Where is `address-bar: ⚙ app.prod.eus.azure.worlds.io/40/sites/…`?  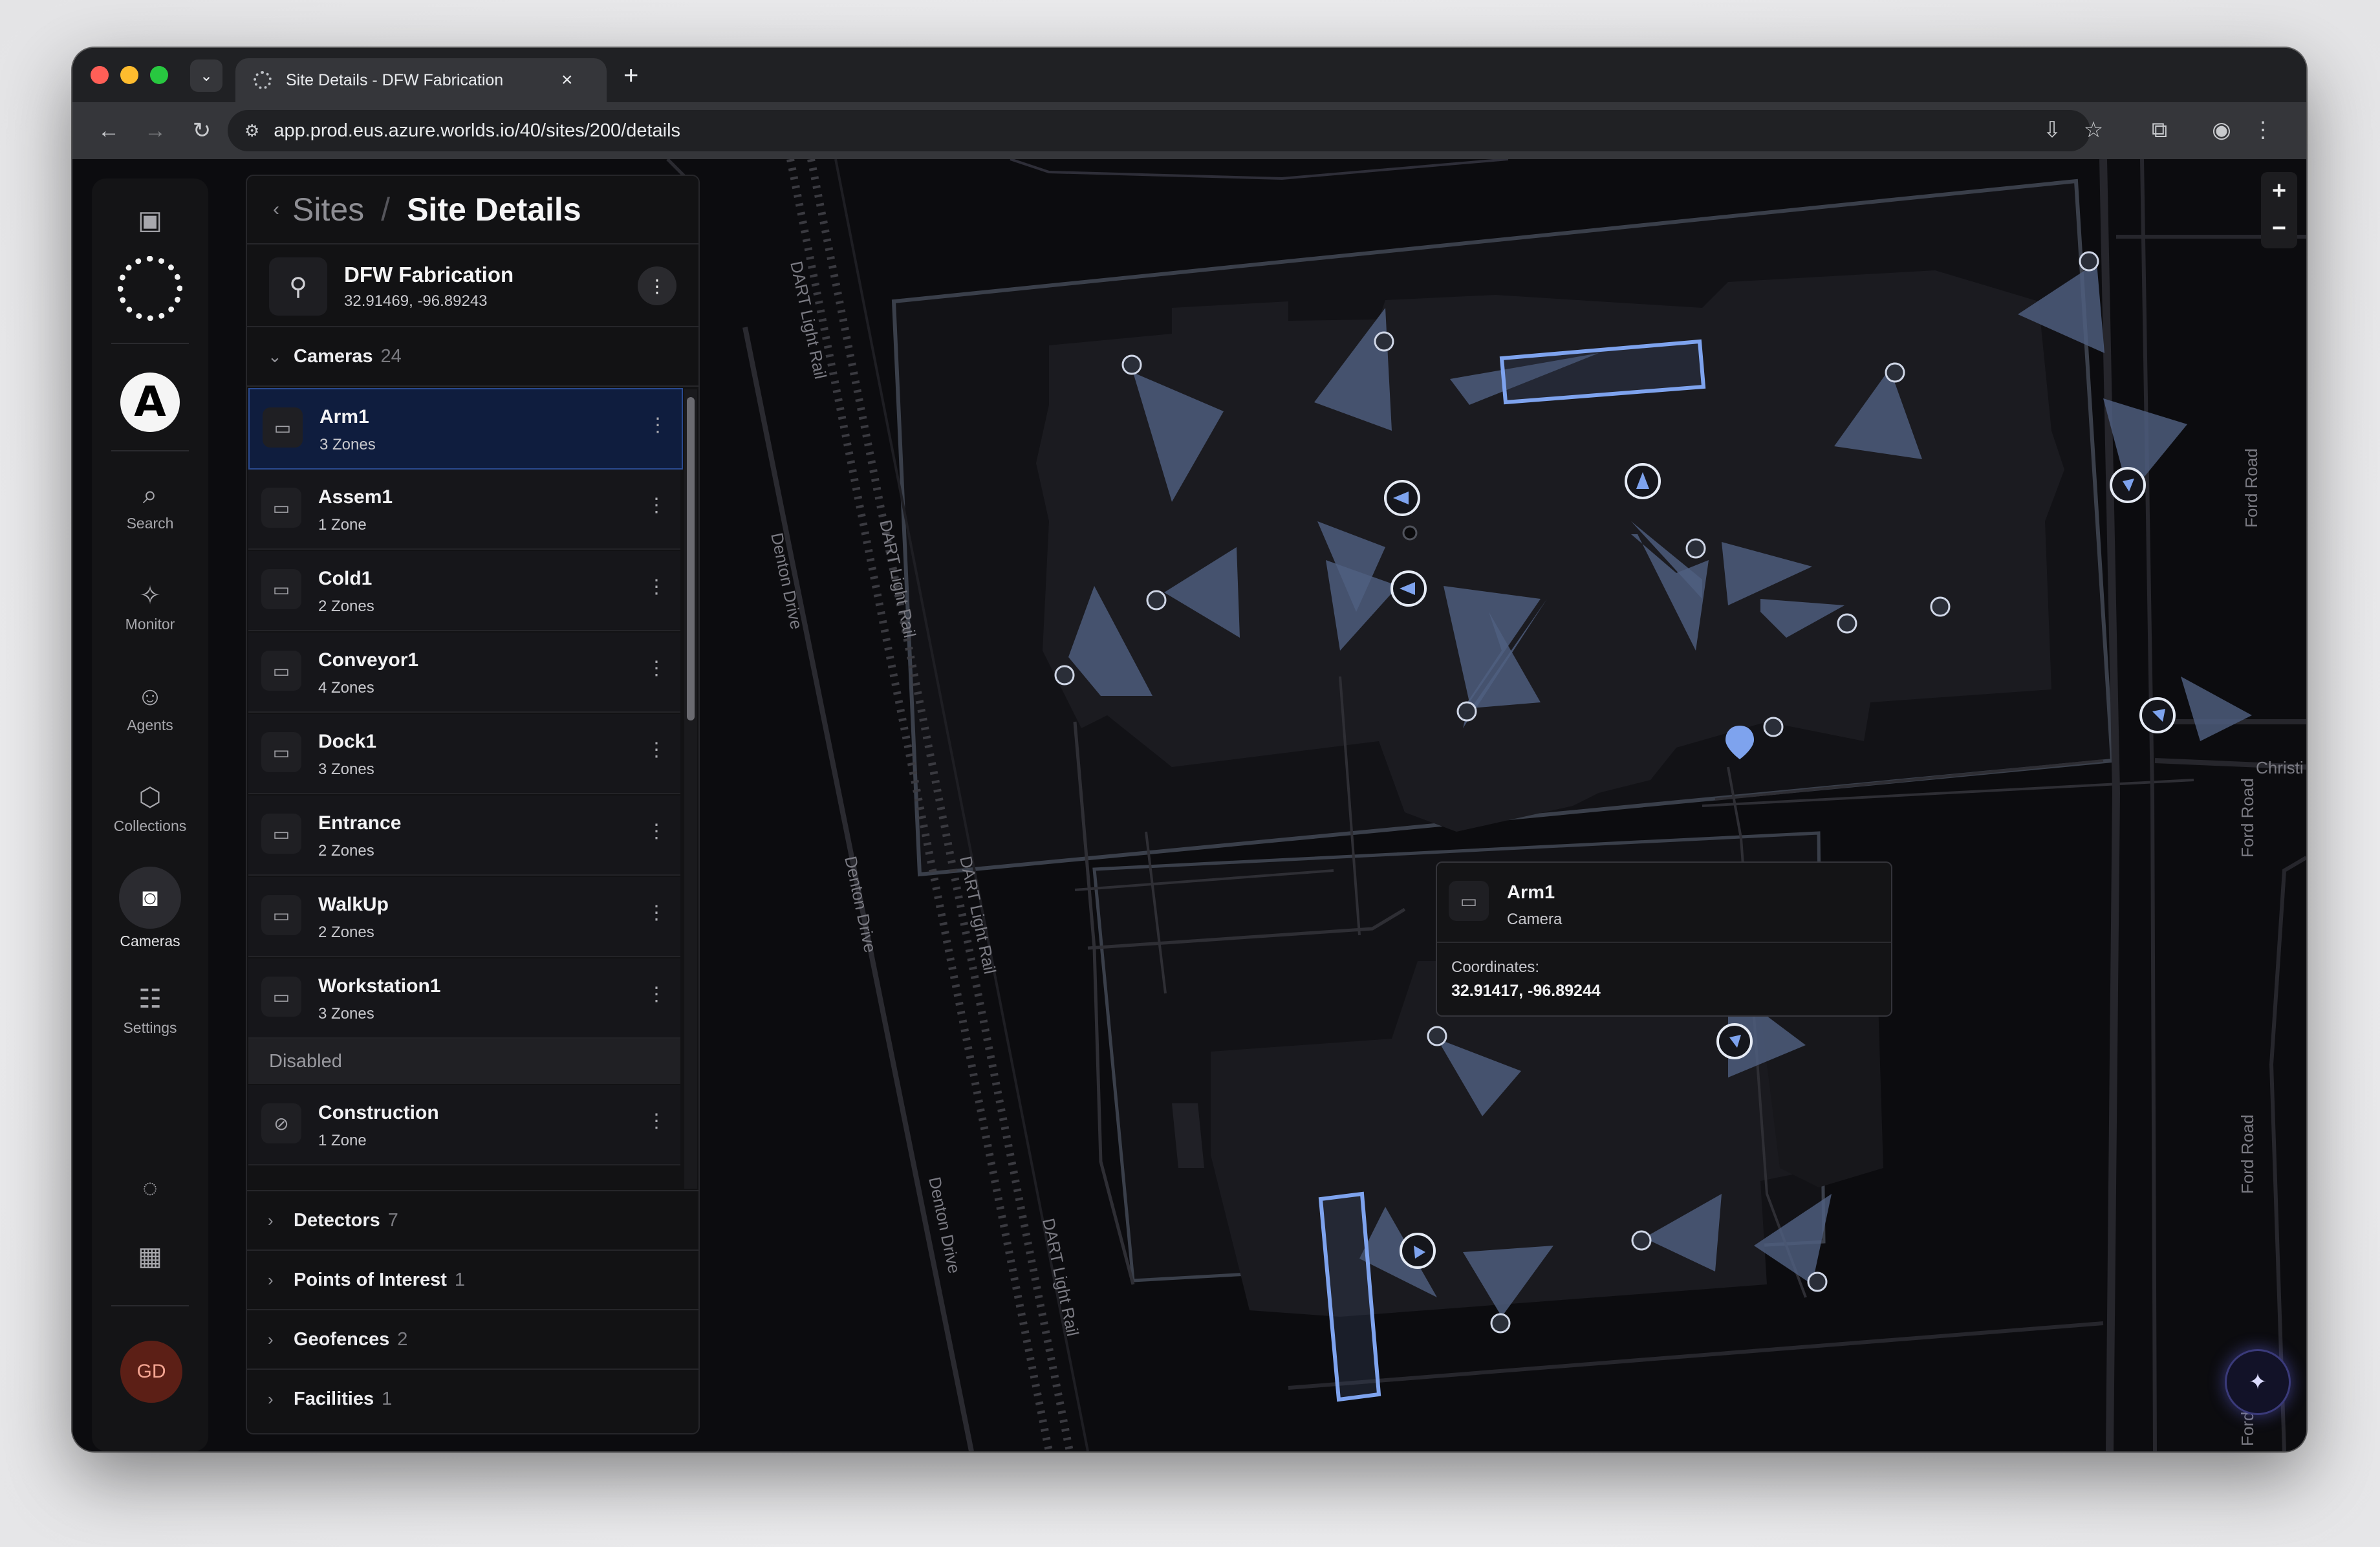 address-bar: ⚙ app.prod.eus.azure.worlds.io/40/sites/… is located at coordinates (1159, 130).